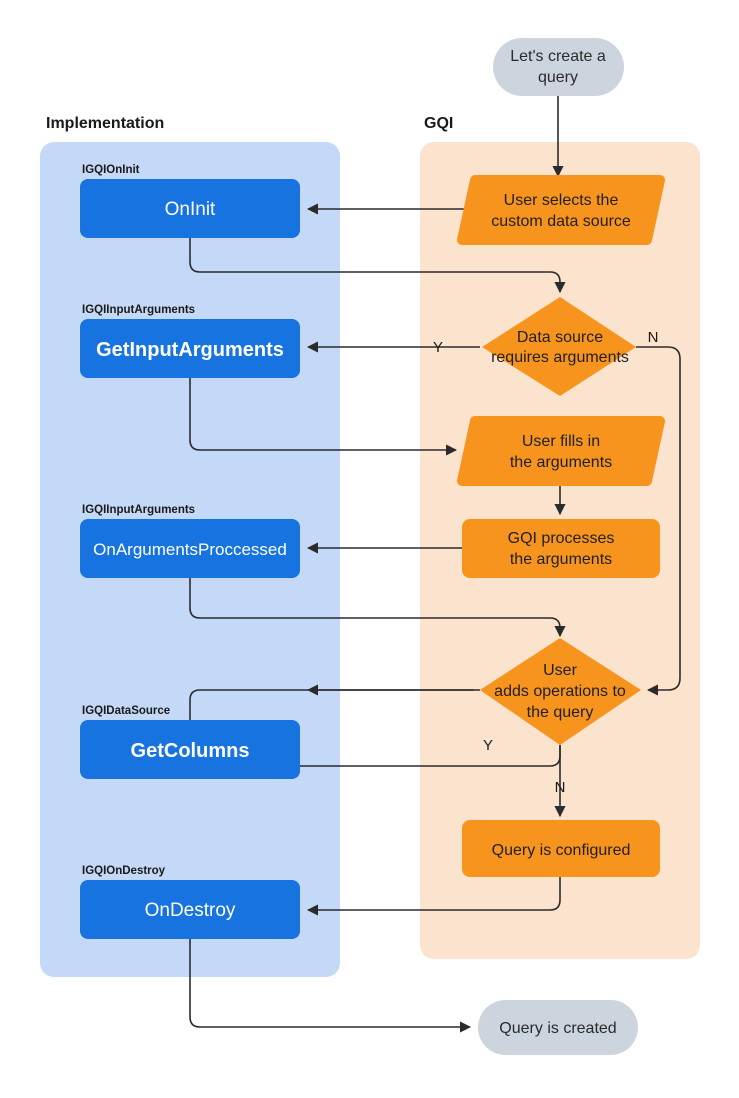 The width and height of the screenshot is (739, 1098). I want to click on edge-label-adds-operations-no: N, so click(560, 787).